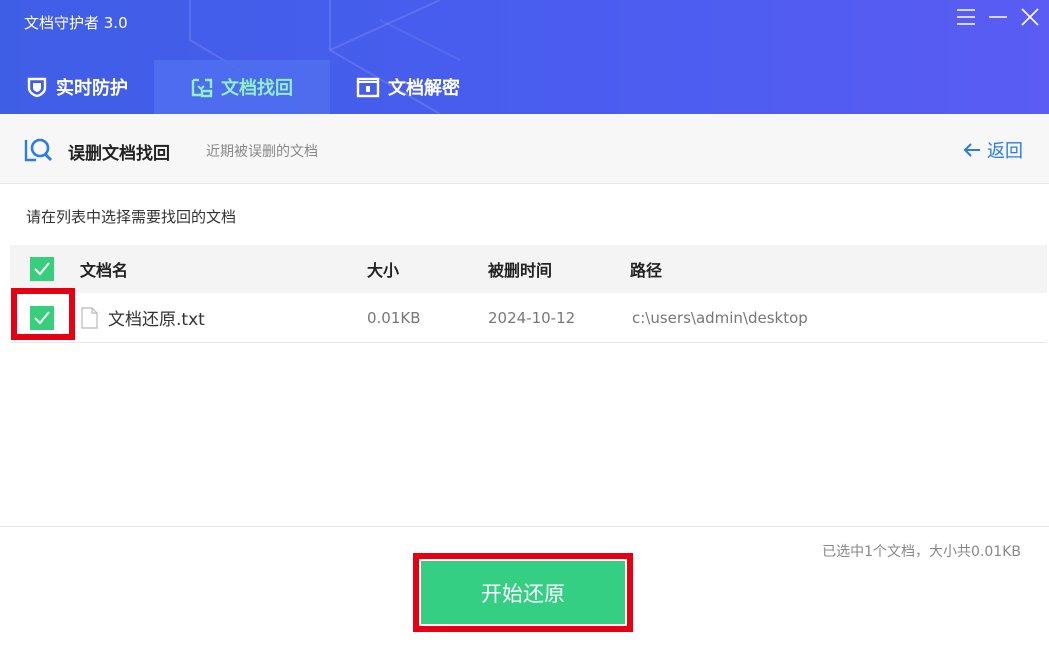 This screenshot has height=647, width=1049. What do you see at coordinates (92, 88) in the screenshot?
I see `tab-label: 实时防护` at bounding box center [92, 88].